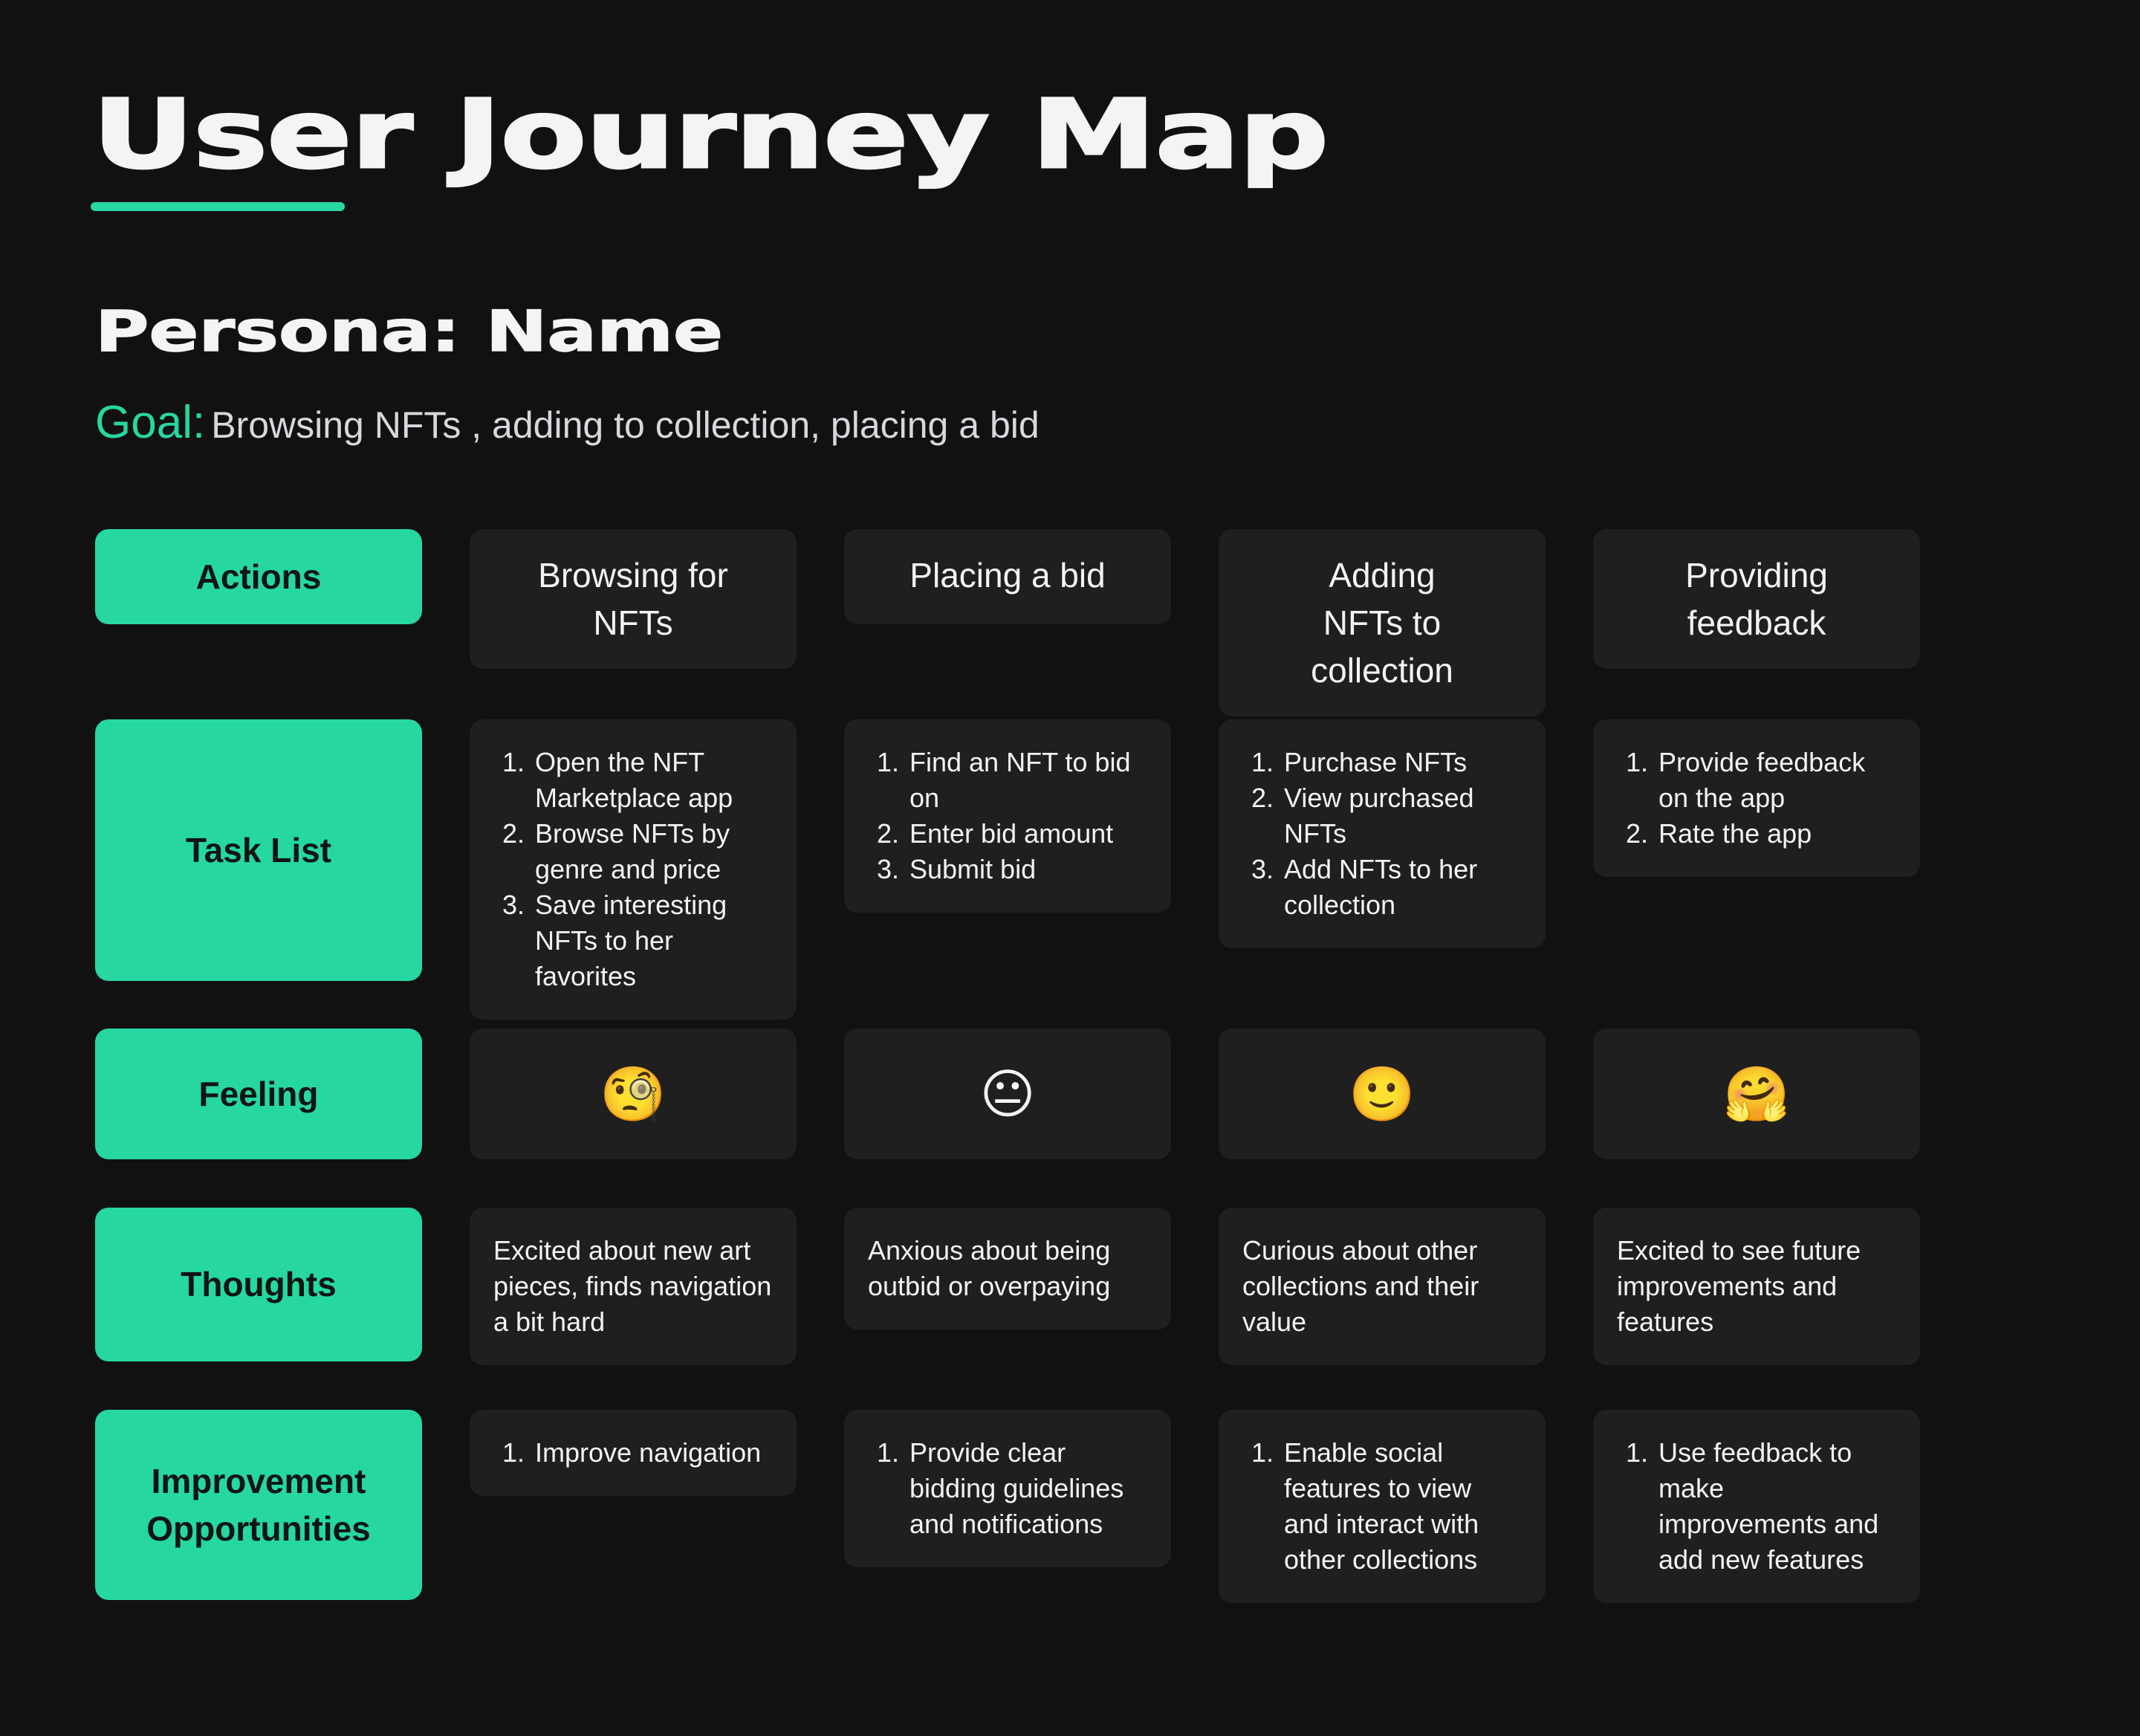 Image resolution: width=2140 pixels, height=1736 pixels. What do you see at coordinates (1028, 834) in the screenshot?
I see `list-item: Enter bid amount` at bounding box center [1028, 834].